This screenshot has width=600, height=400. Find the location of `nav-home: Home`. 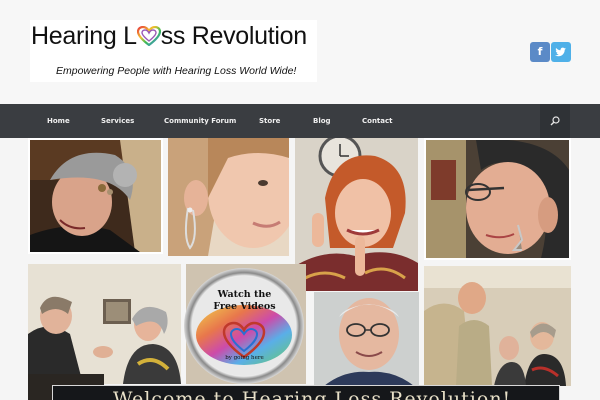

nav-home: Home is located at coordinates (58, 121).